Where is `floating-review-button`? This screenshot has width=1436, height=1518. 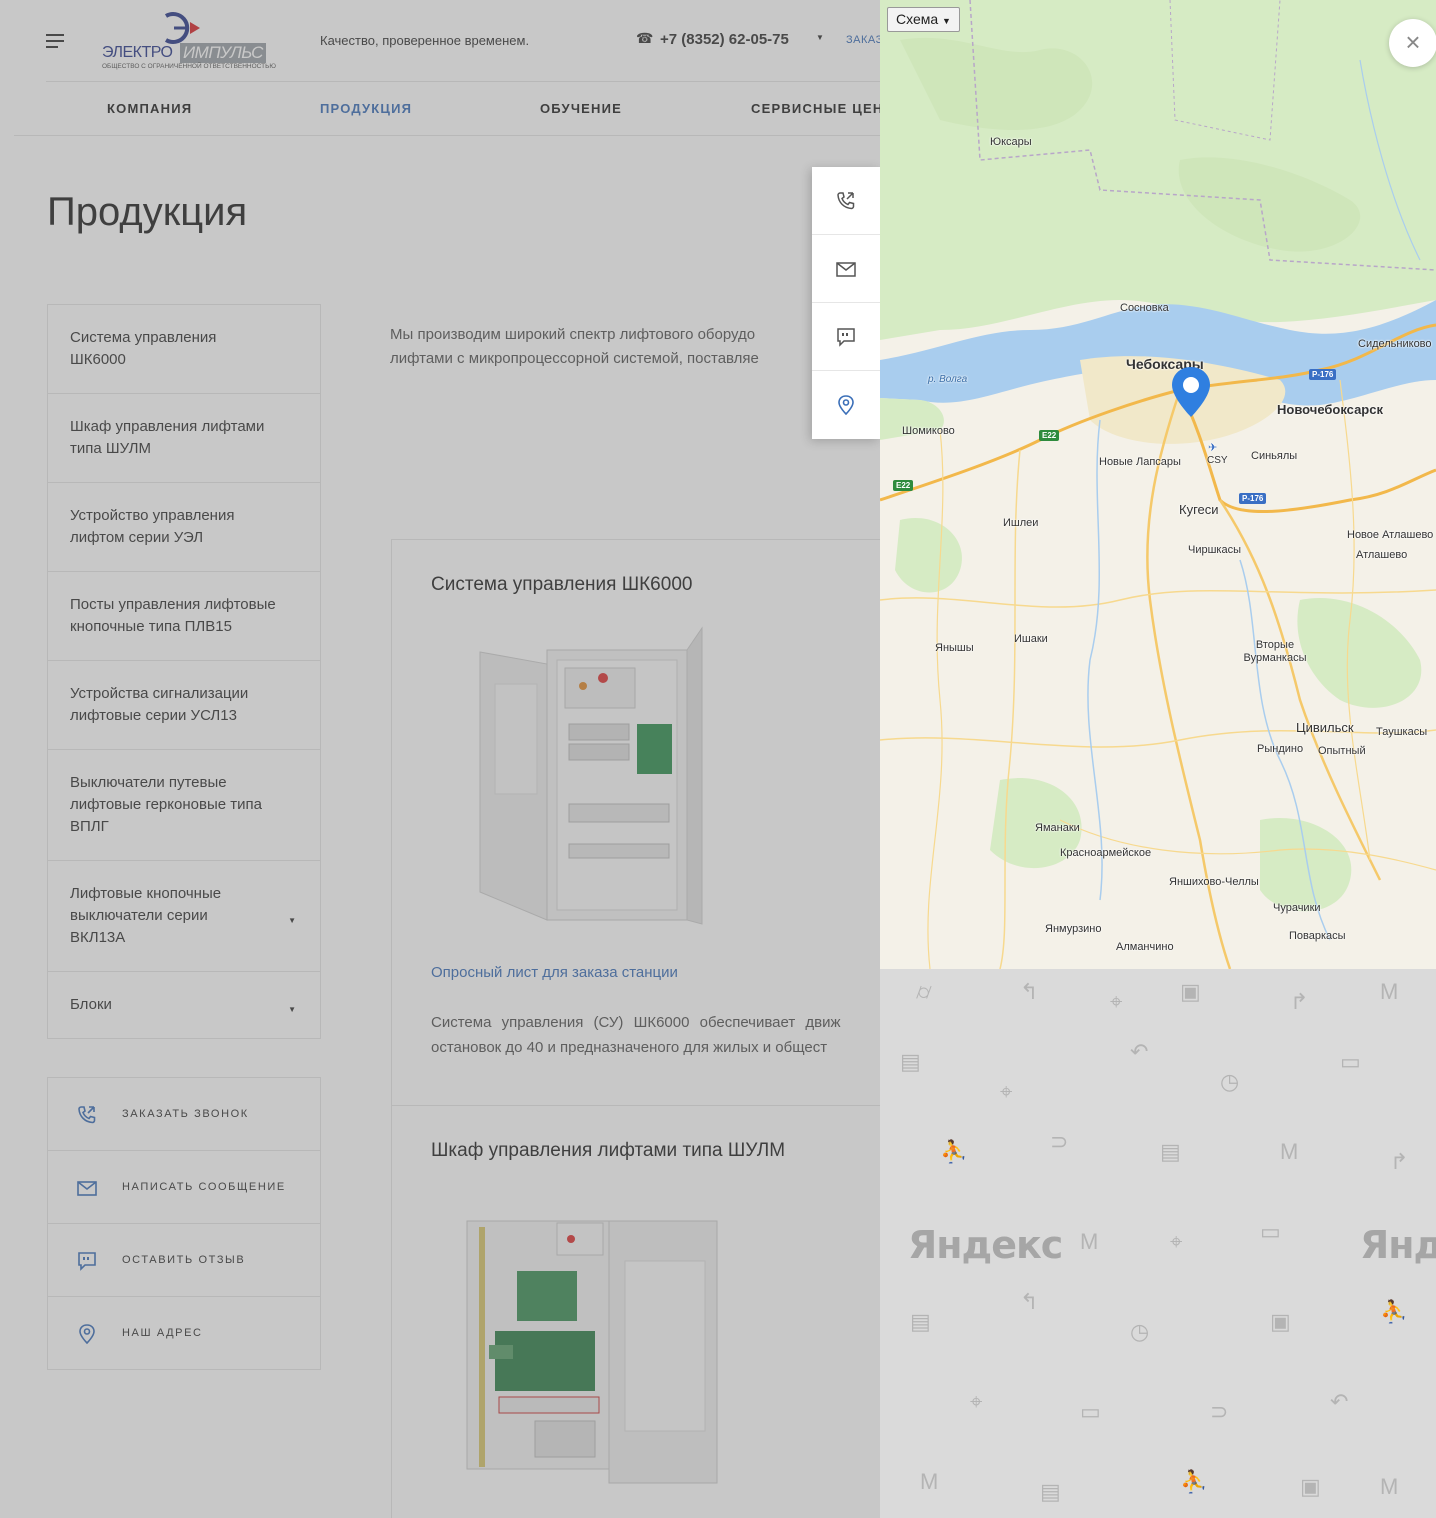
floating-review-button is located at coordinates (846, 337).